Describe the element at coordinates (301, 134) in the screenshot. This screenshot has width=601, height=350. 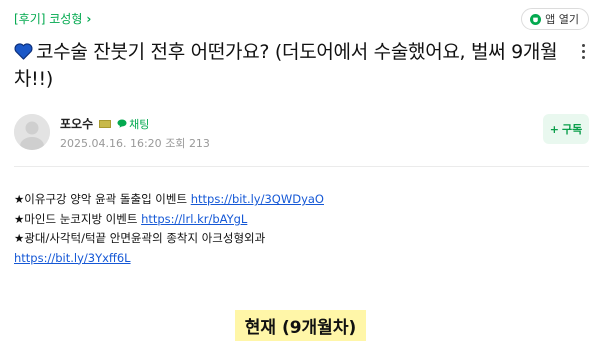
I see `author-section: 포오수 채팅 2025.04.16. 16:20 조회 213 + 구독` at that location.